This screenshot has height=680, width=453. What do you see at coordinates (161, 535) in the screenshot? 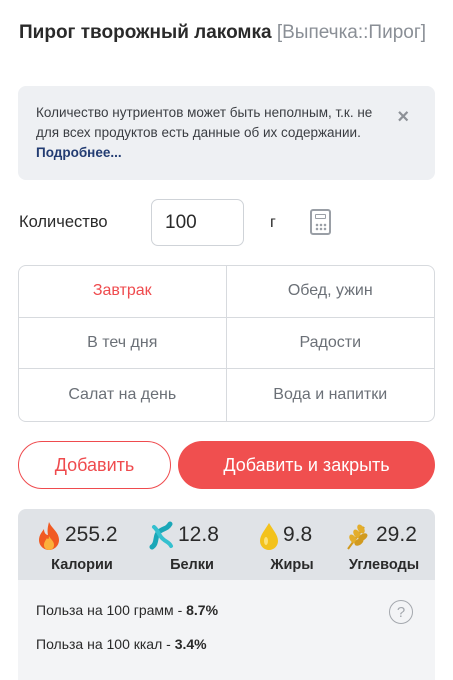
I see `protein-icon` at bounding box center [161, 535].